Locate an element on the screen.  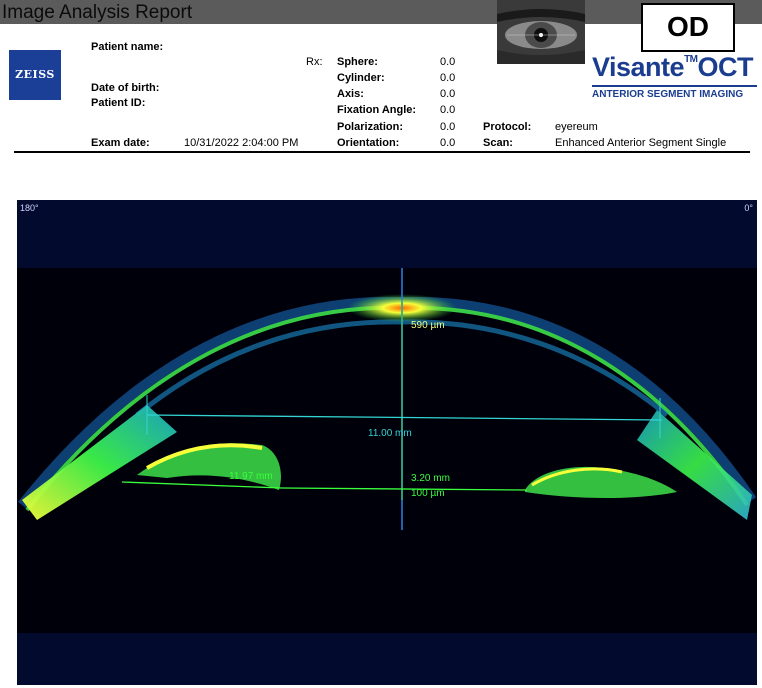
eye-thumbnail is located at coordinates (541, 32).